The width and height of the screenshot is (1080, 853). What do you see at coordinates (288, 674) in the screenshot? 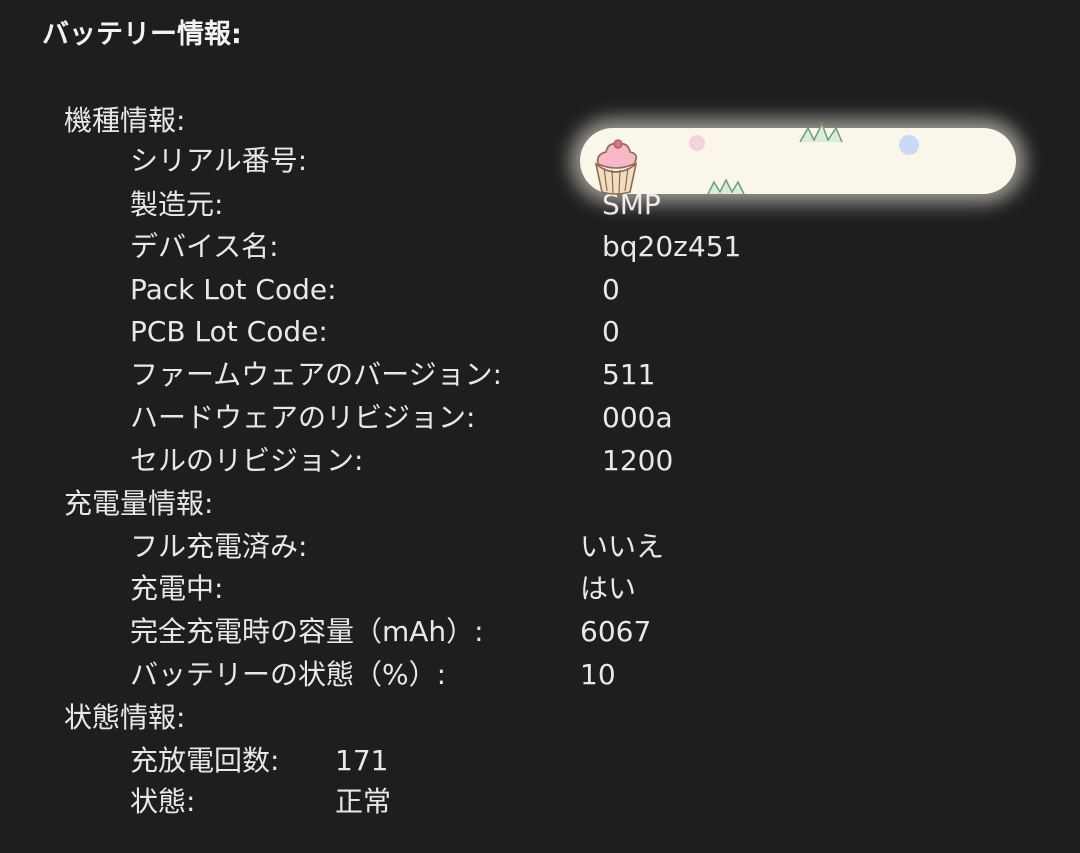
I see `info-label: バッテリーの状態（%）:` at bounding box center [288, 674].